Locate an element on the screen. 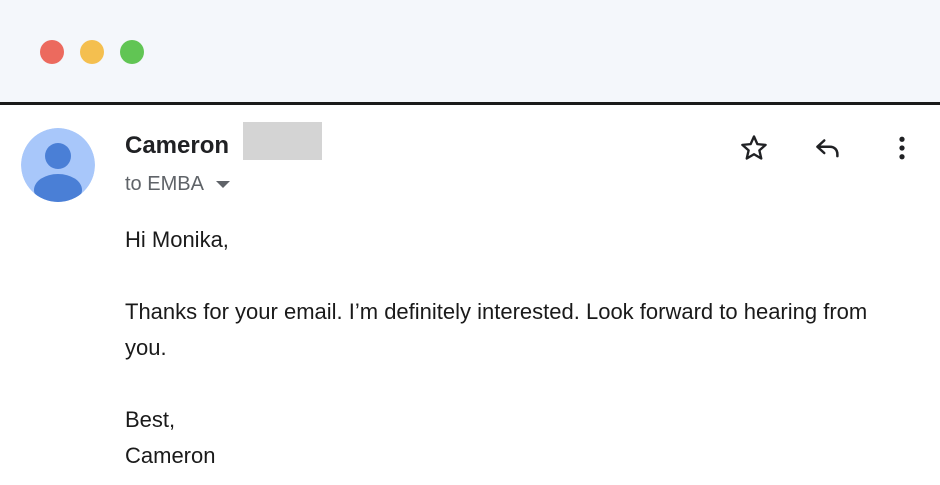 This screenshot has height=485, width=940. sender-avatar is located at coordinates (58, 165).